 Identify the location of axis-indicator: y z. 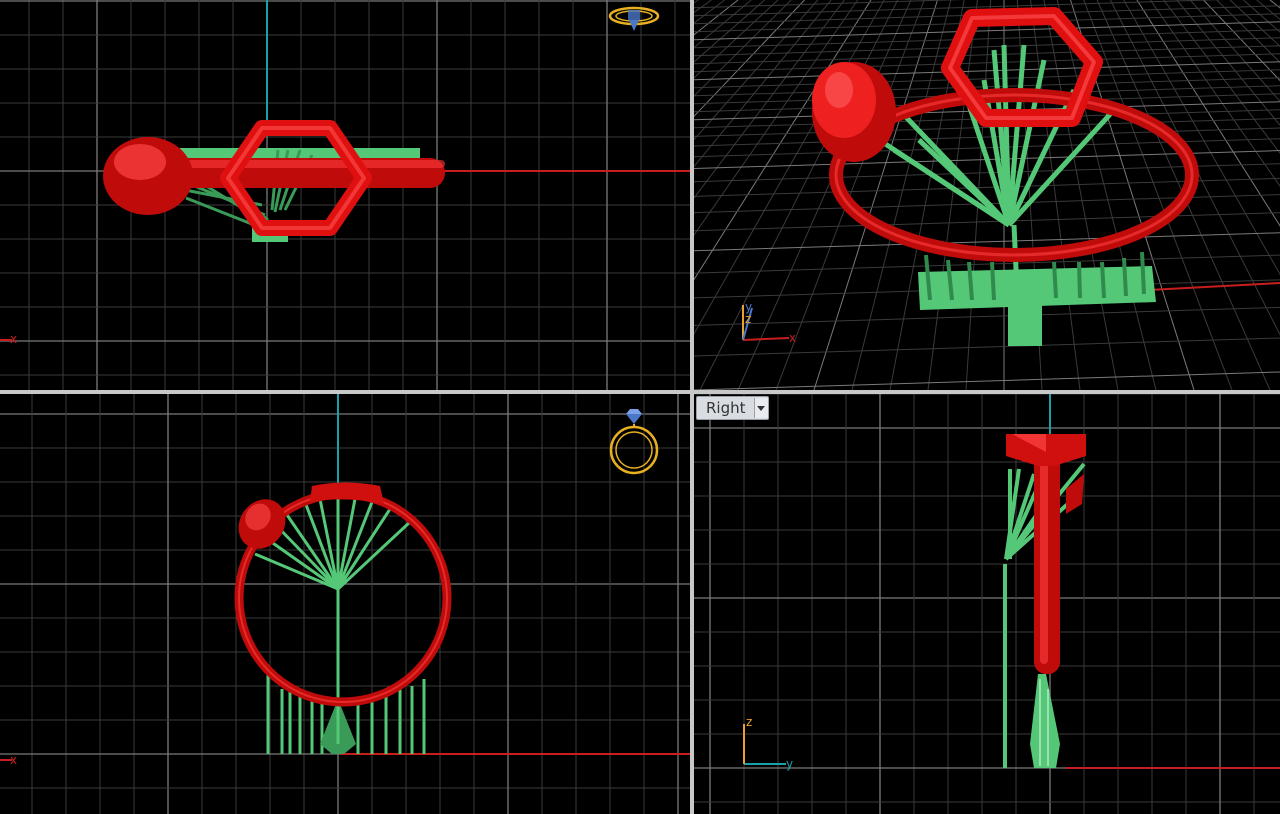
(768, 743).